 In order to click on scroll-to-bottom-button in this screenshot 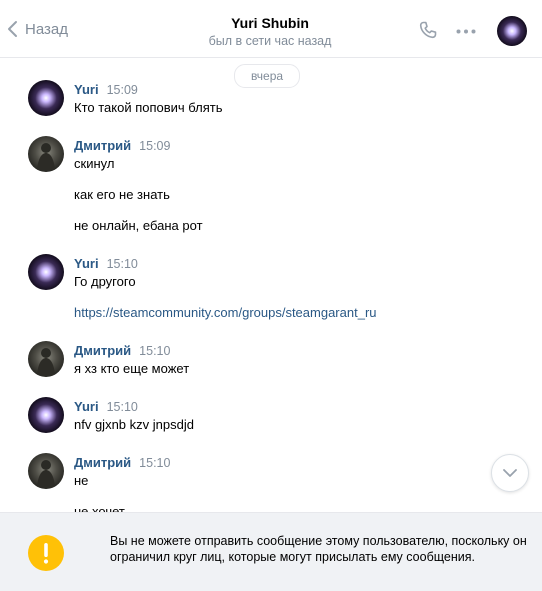, I will do `click(510, 473)`.